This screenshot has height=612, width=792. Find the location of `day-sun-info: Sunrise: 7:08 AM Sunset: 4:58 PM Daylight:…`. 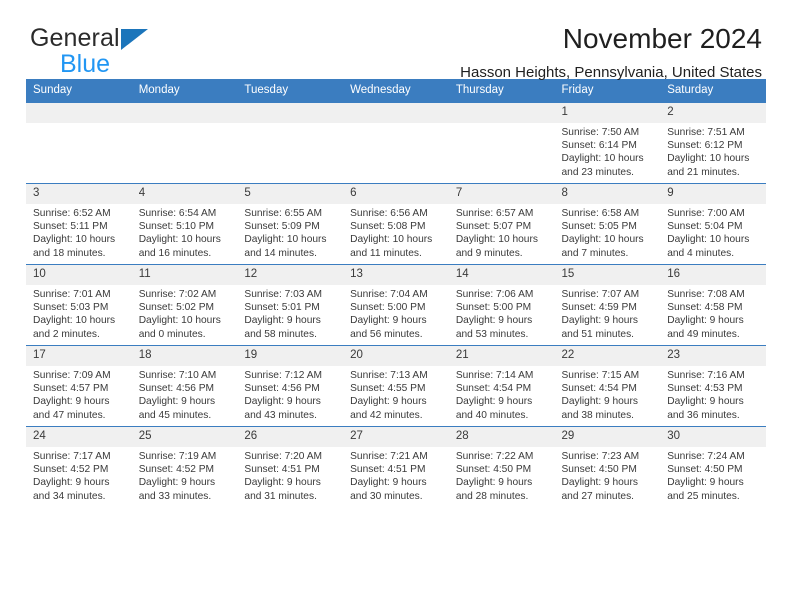

day-sun-info: Sunrise: 7:08 AM Sunset: 4:58 PM Daylight:… is located at coordinates (713, 313).